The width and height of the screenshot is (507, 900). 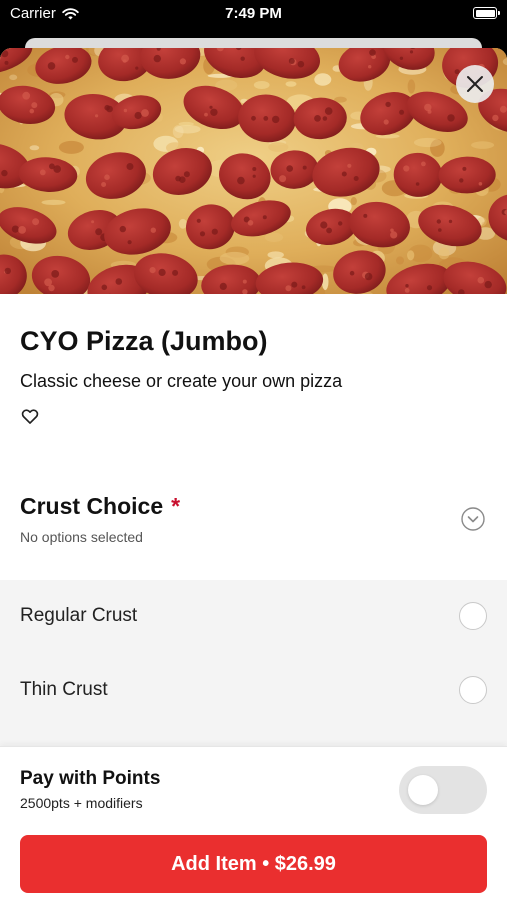 What do you see at coordinates (81, 803) in the screenshot?
I see `points-cost-label: 2500pts + modifiers` at bounding box center [81, 803].